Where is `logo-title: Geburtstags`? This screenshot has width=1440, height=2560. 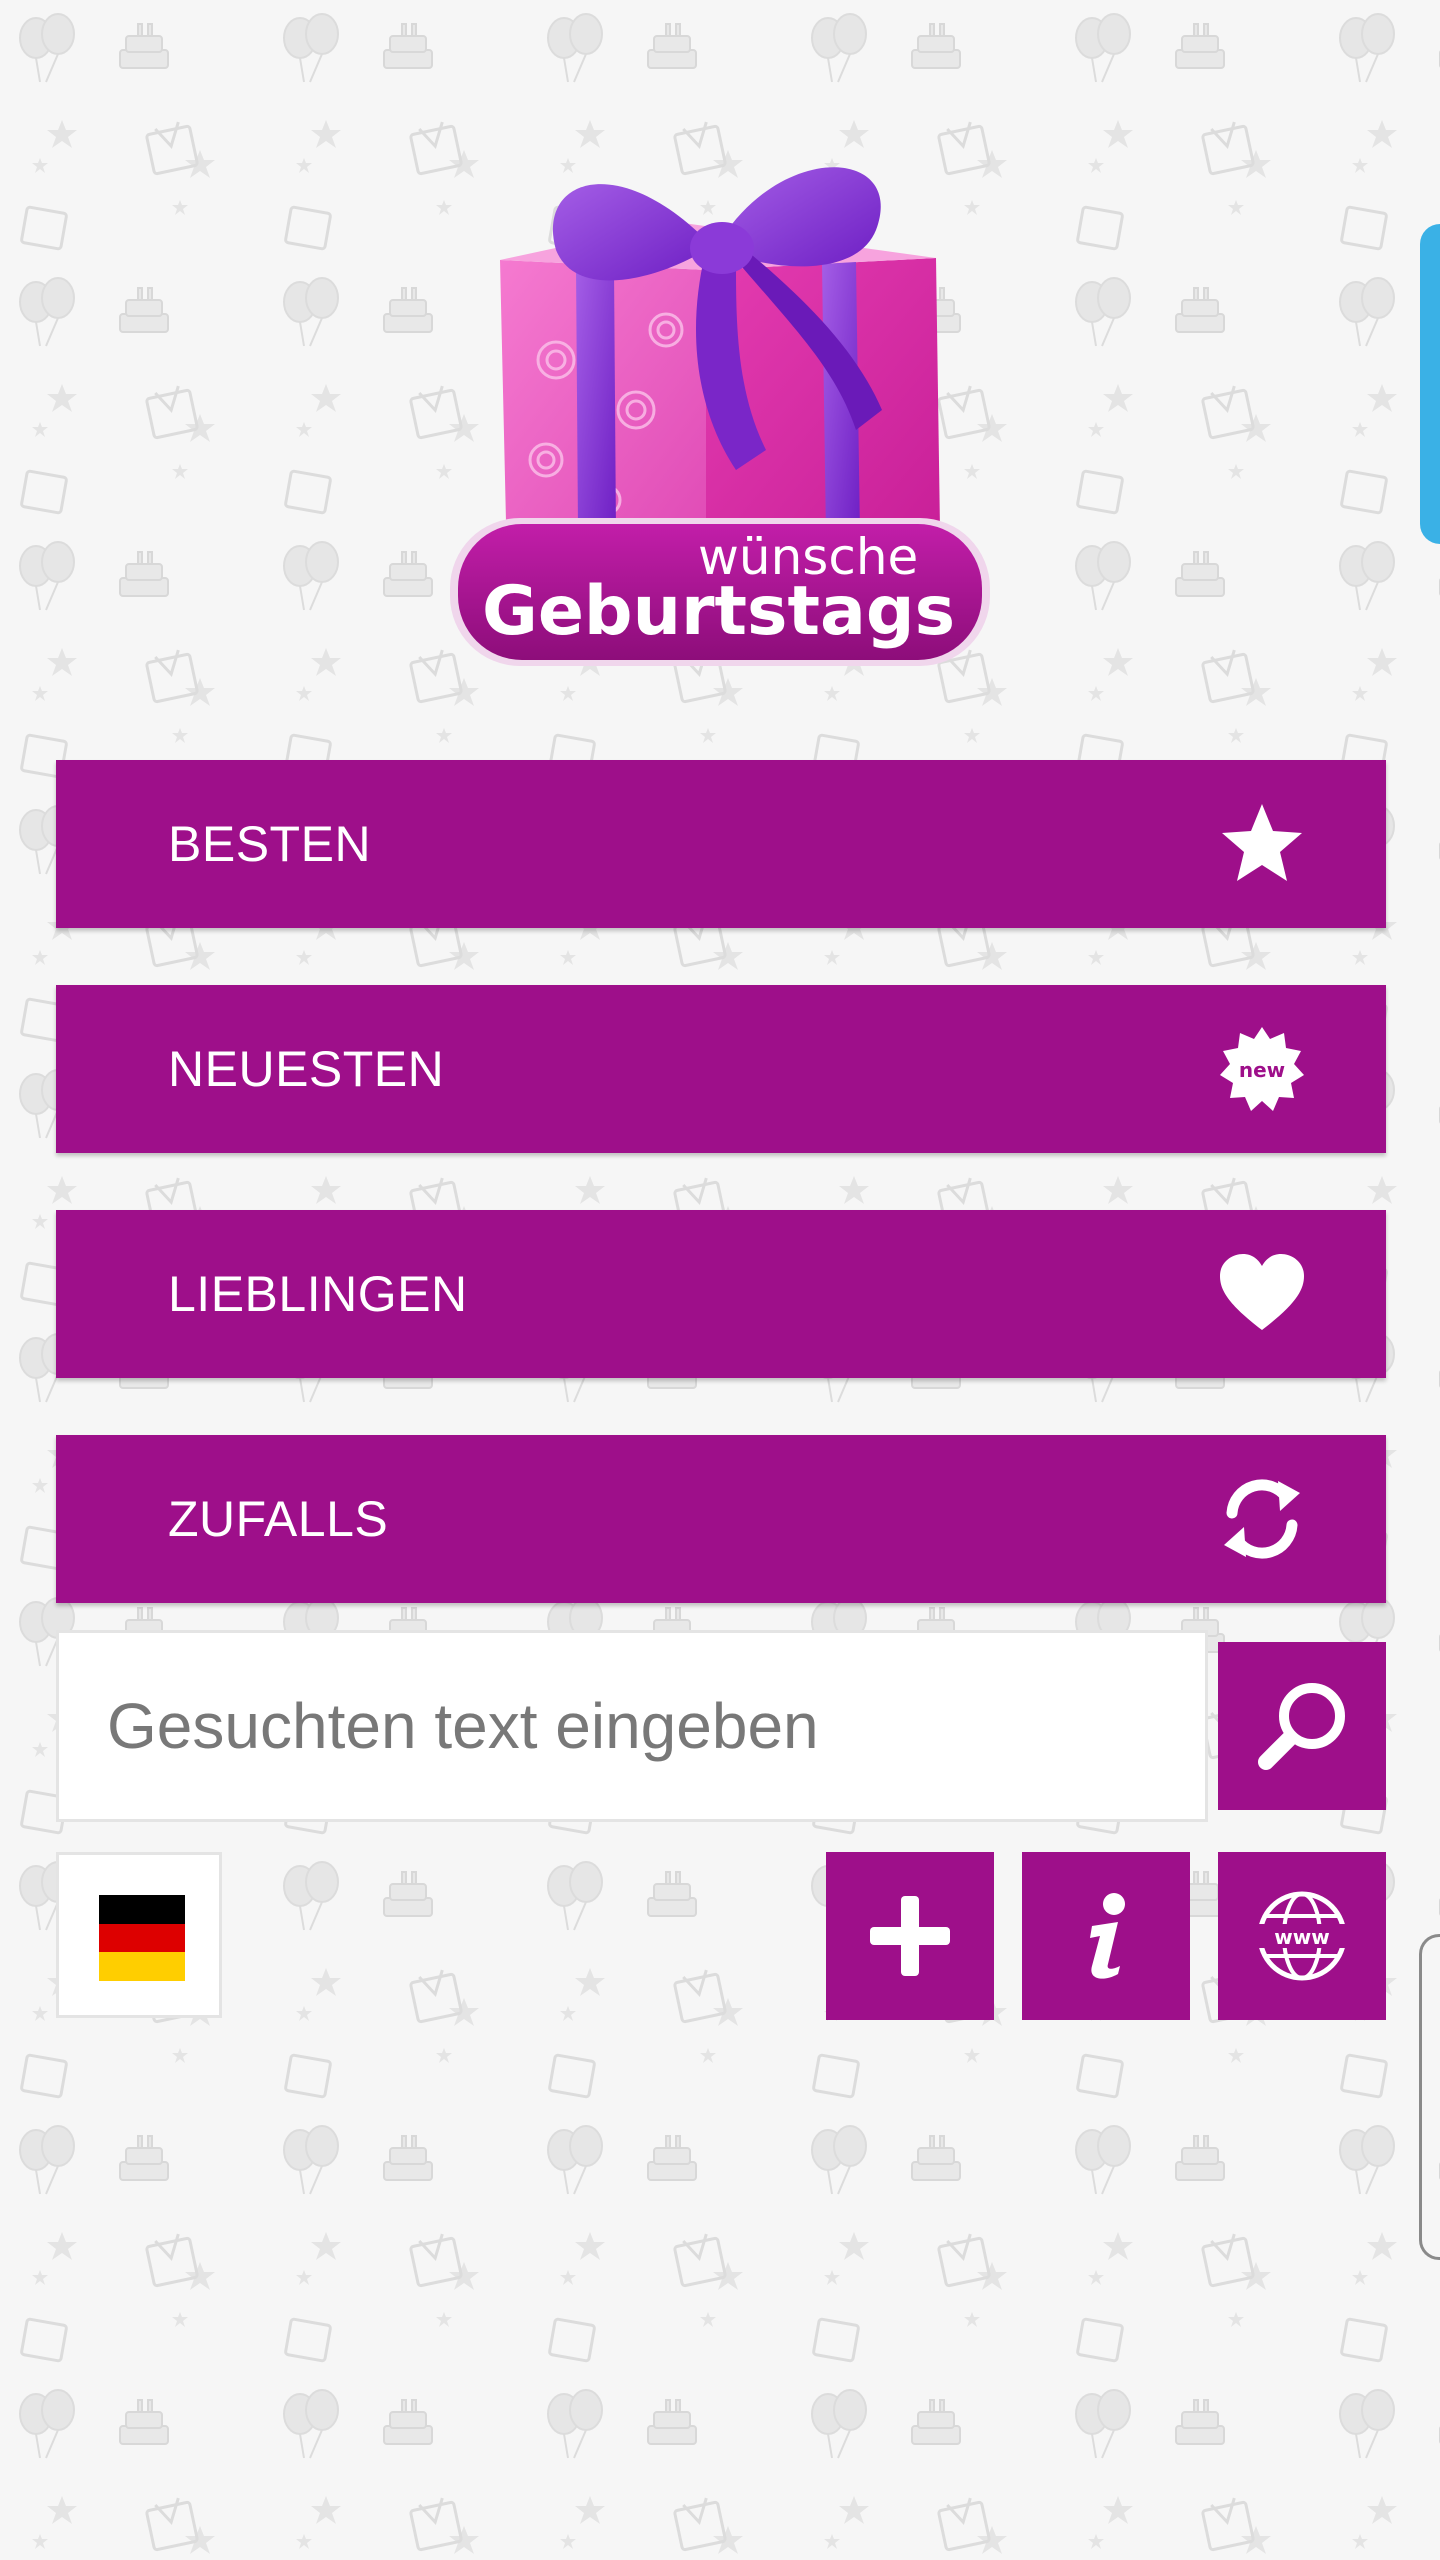 logo-title: Geburtstags is located at coordinates (719, 611).